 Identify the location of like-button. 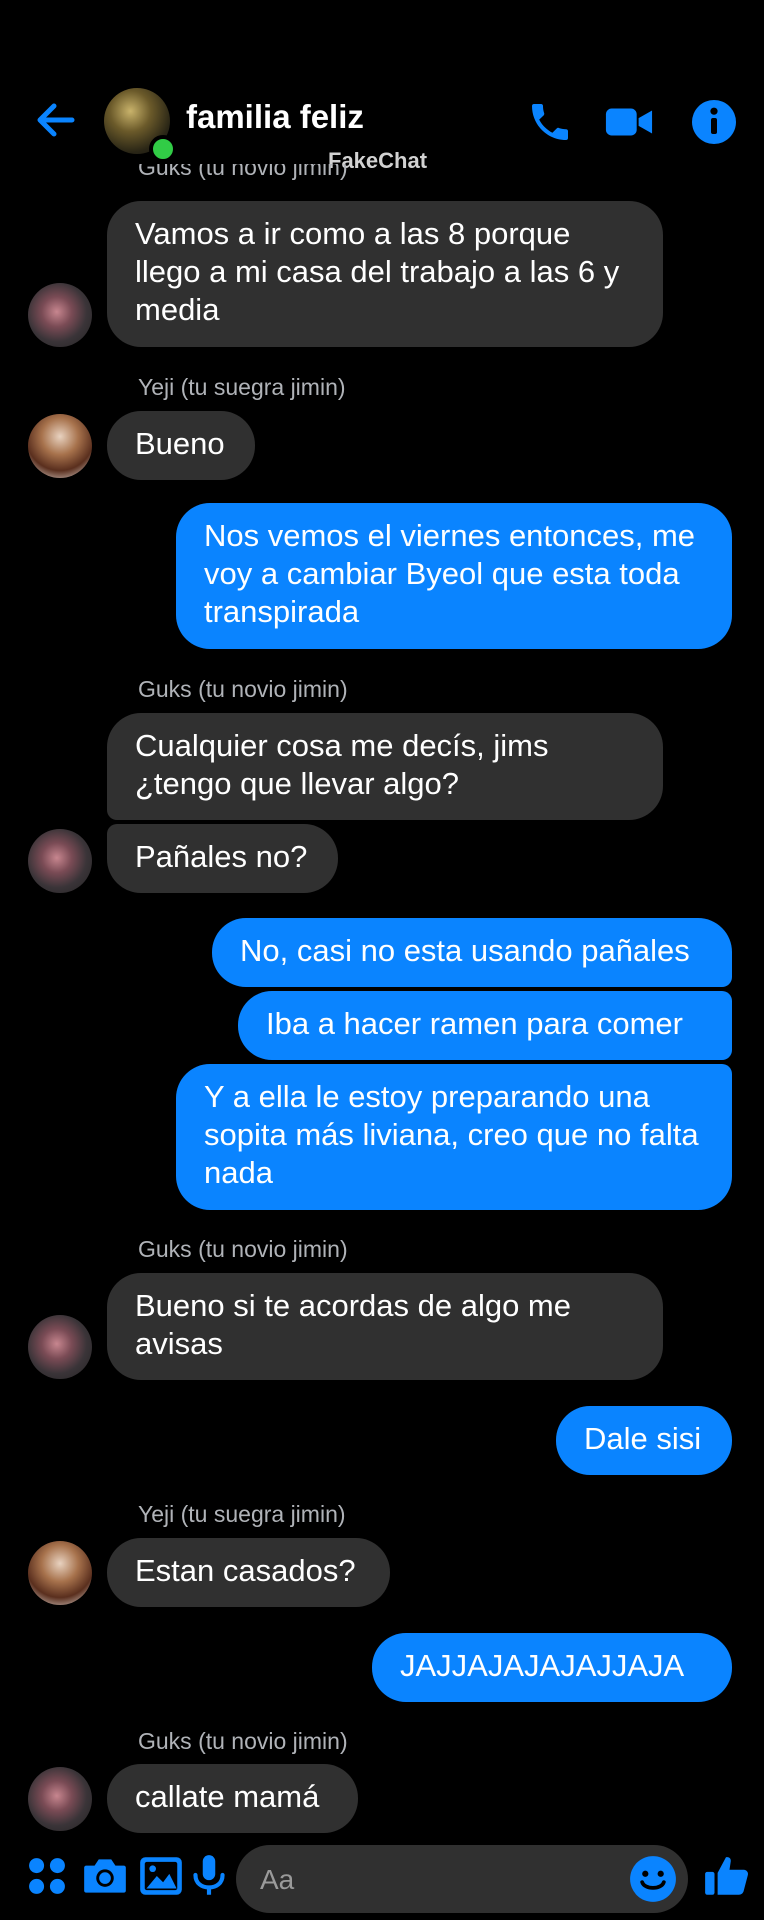
(727, 1876).